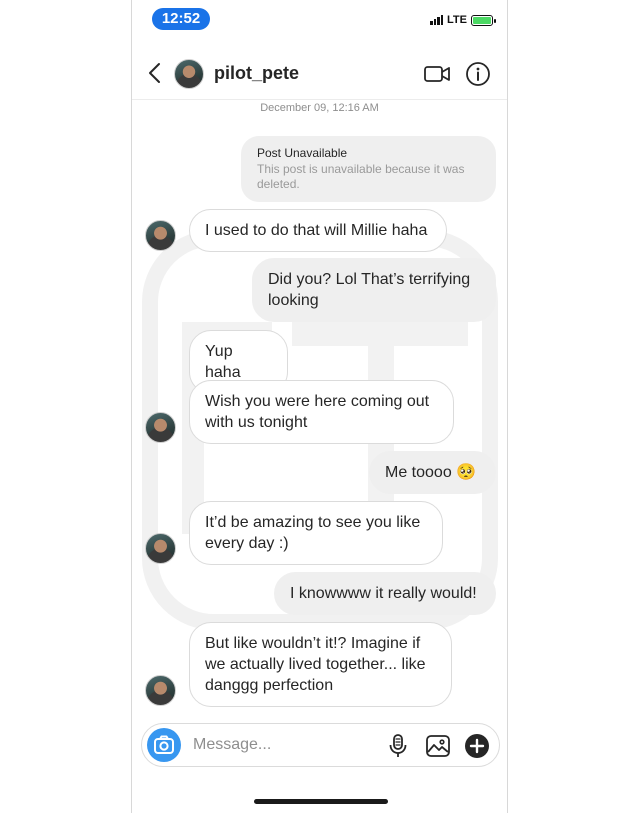 The height and width of the screenshot is (813, 640). I want to click on camera-icon, so click(164, 744).